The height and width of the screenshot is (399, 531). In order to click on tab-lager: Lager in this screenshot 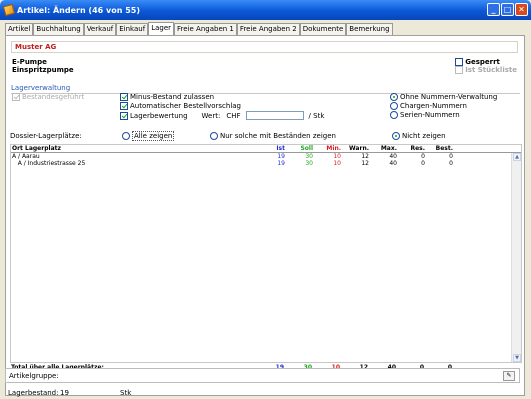, I will do `click(161, 28)`.